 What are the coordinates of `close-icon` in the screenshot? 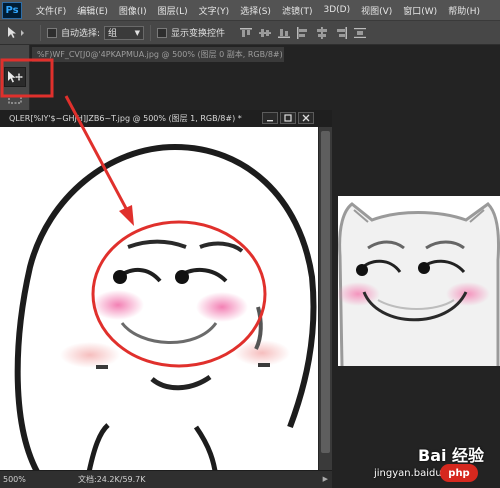 It's located at (306, 118).